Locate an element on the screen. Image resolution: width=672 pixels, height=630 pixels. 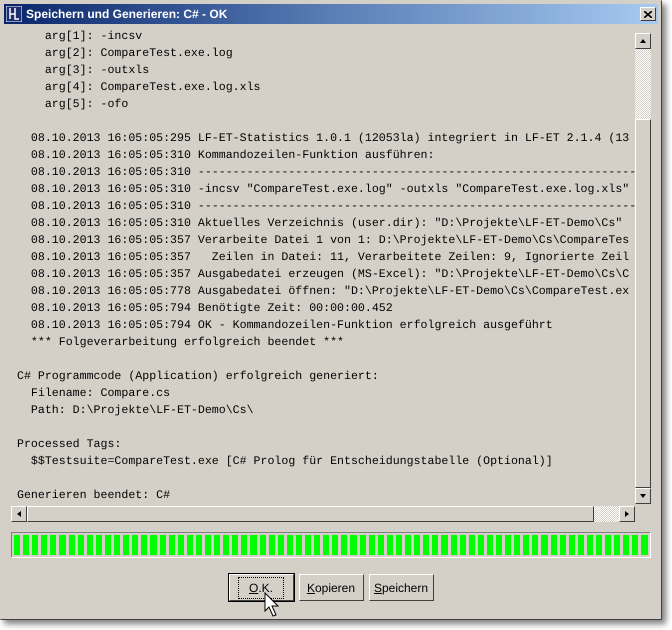
log-line: Generieren beendet: C# is located at coordinates (94, 496).